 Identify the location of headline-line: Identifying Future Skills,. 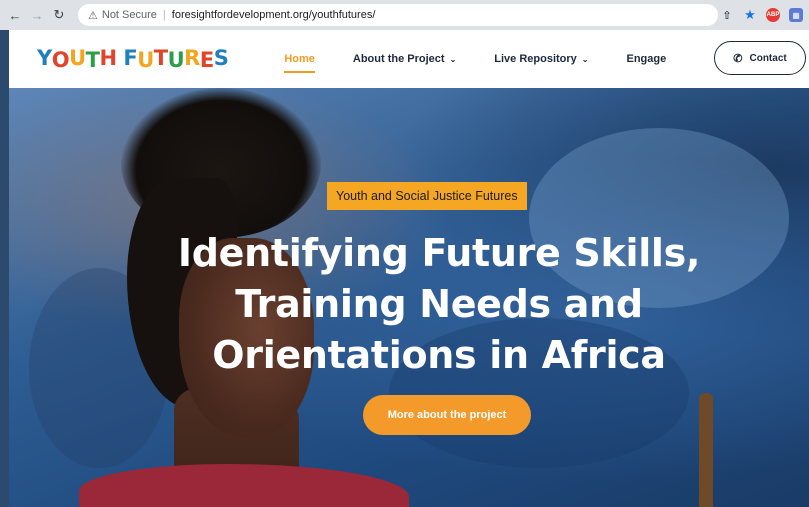
(439, 253).